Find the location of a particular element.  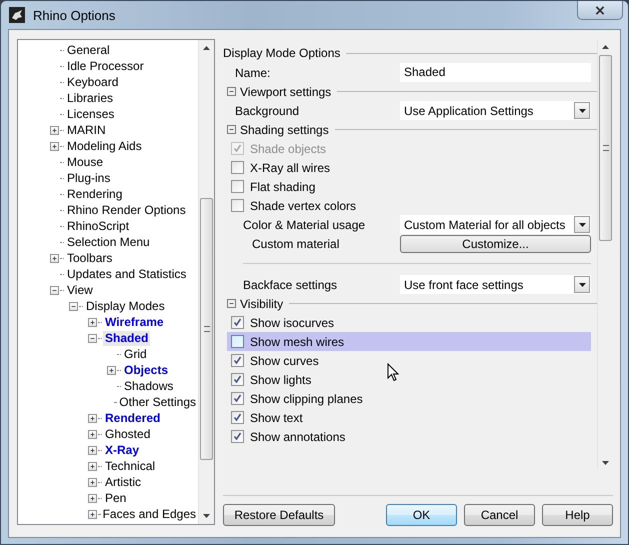

dialog-button: Help is located at coordinates (577, 515).